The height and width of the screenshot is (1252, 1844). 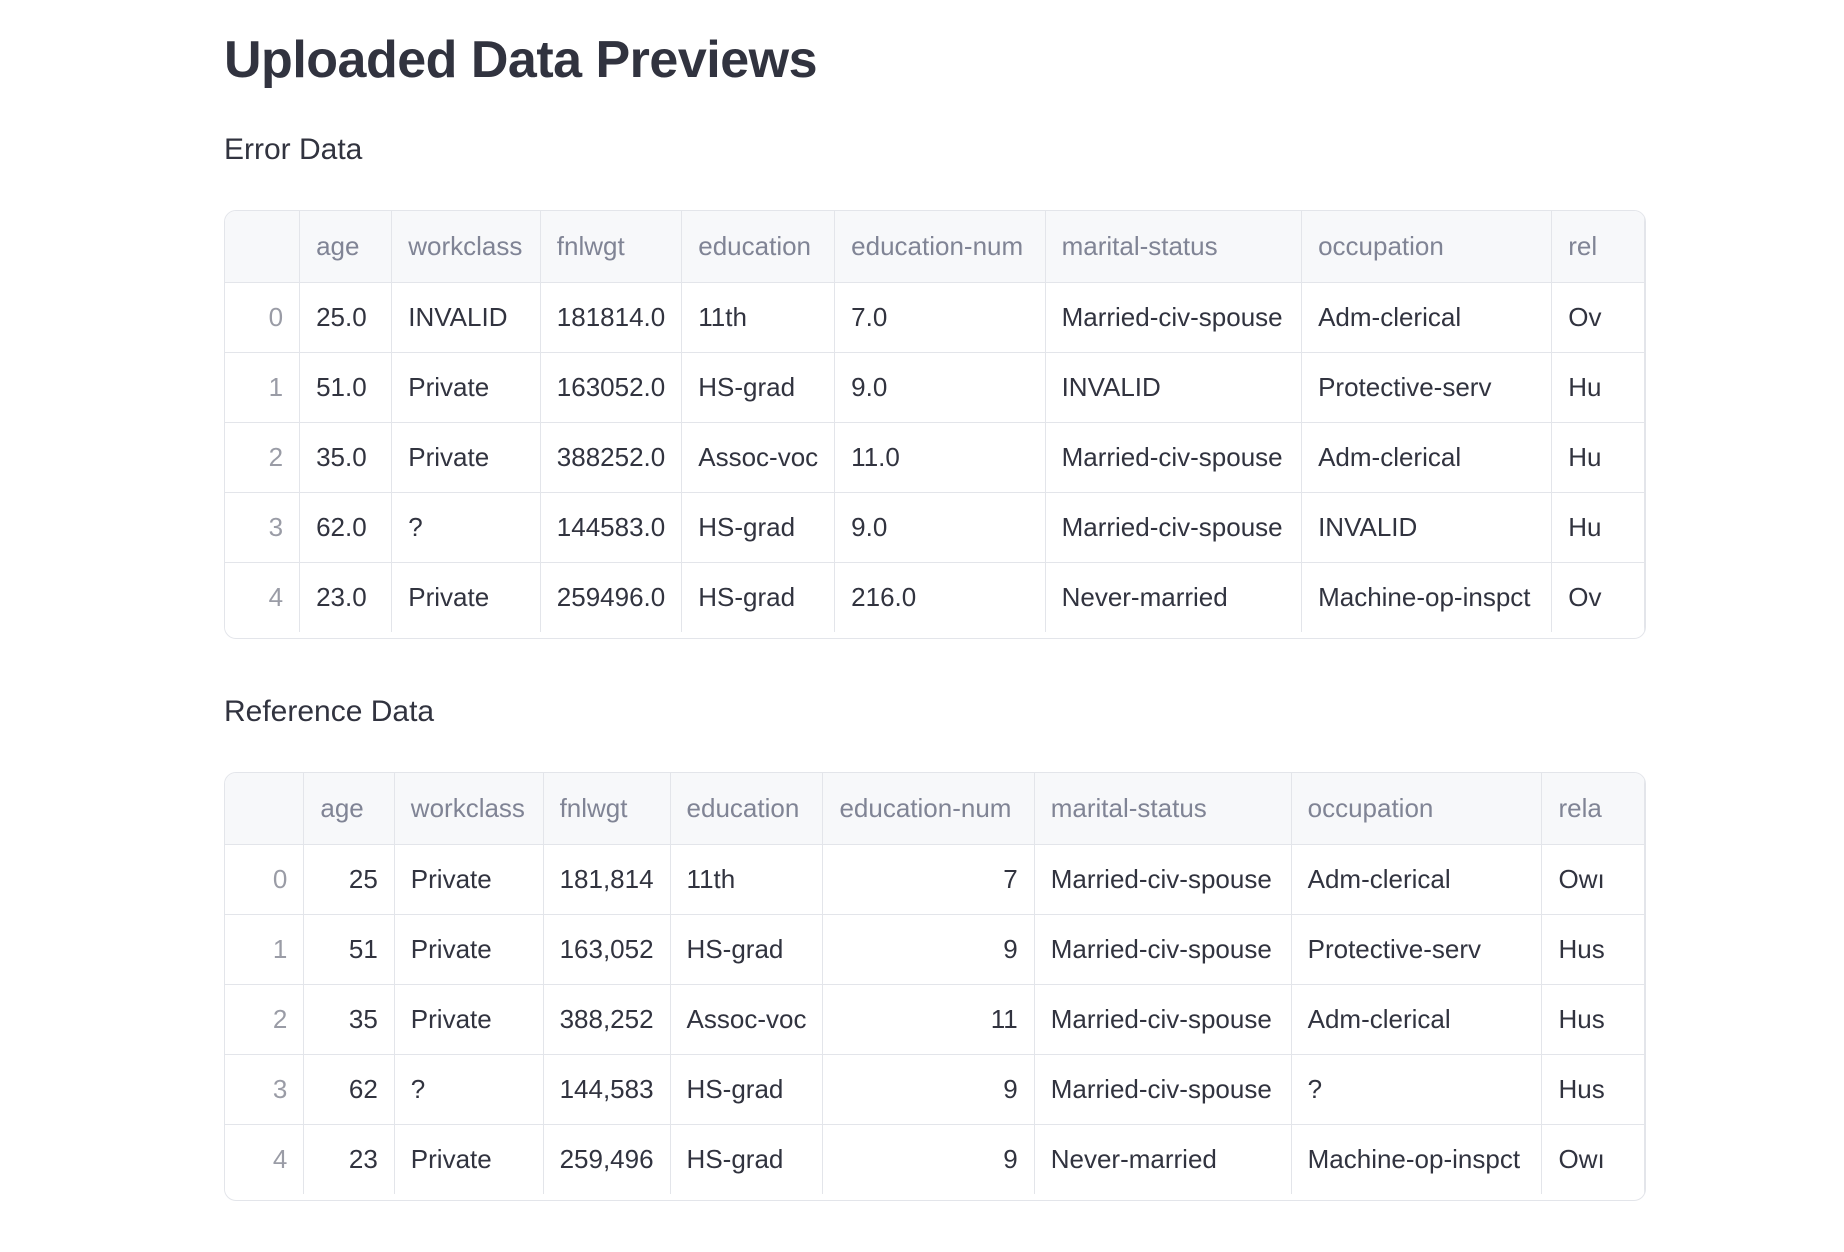 What do you see at coordinates (611, 527) in the screenshot?
I see `table-cell: 144583.0` at bounding box center [611, 527].